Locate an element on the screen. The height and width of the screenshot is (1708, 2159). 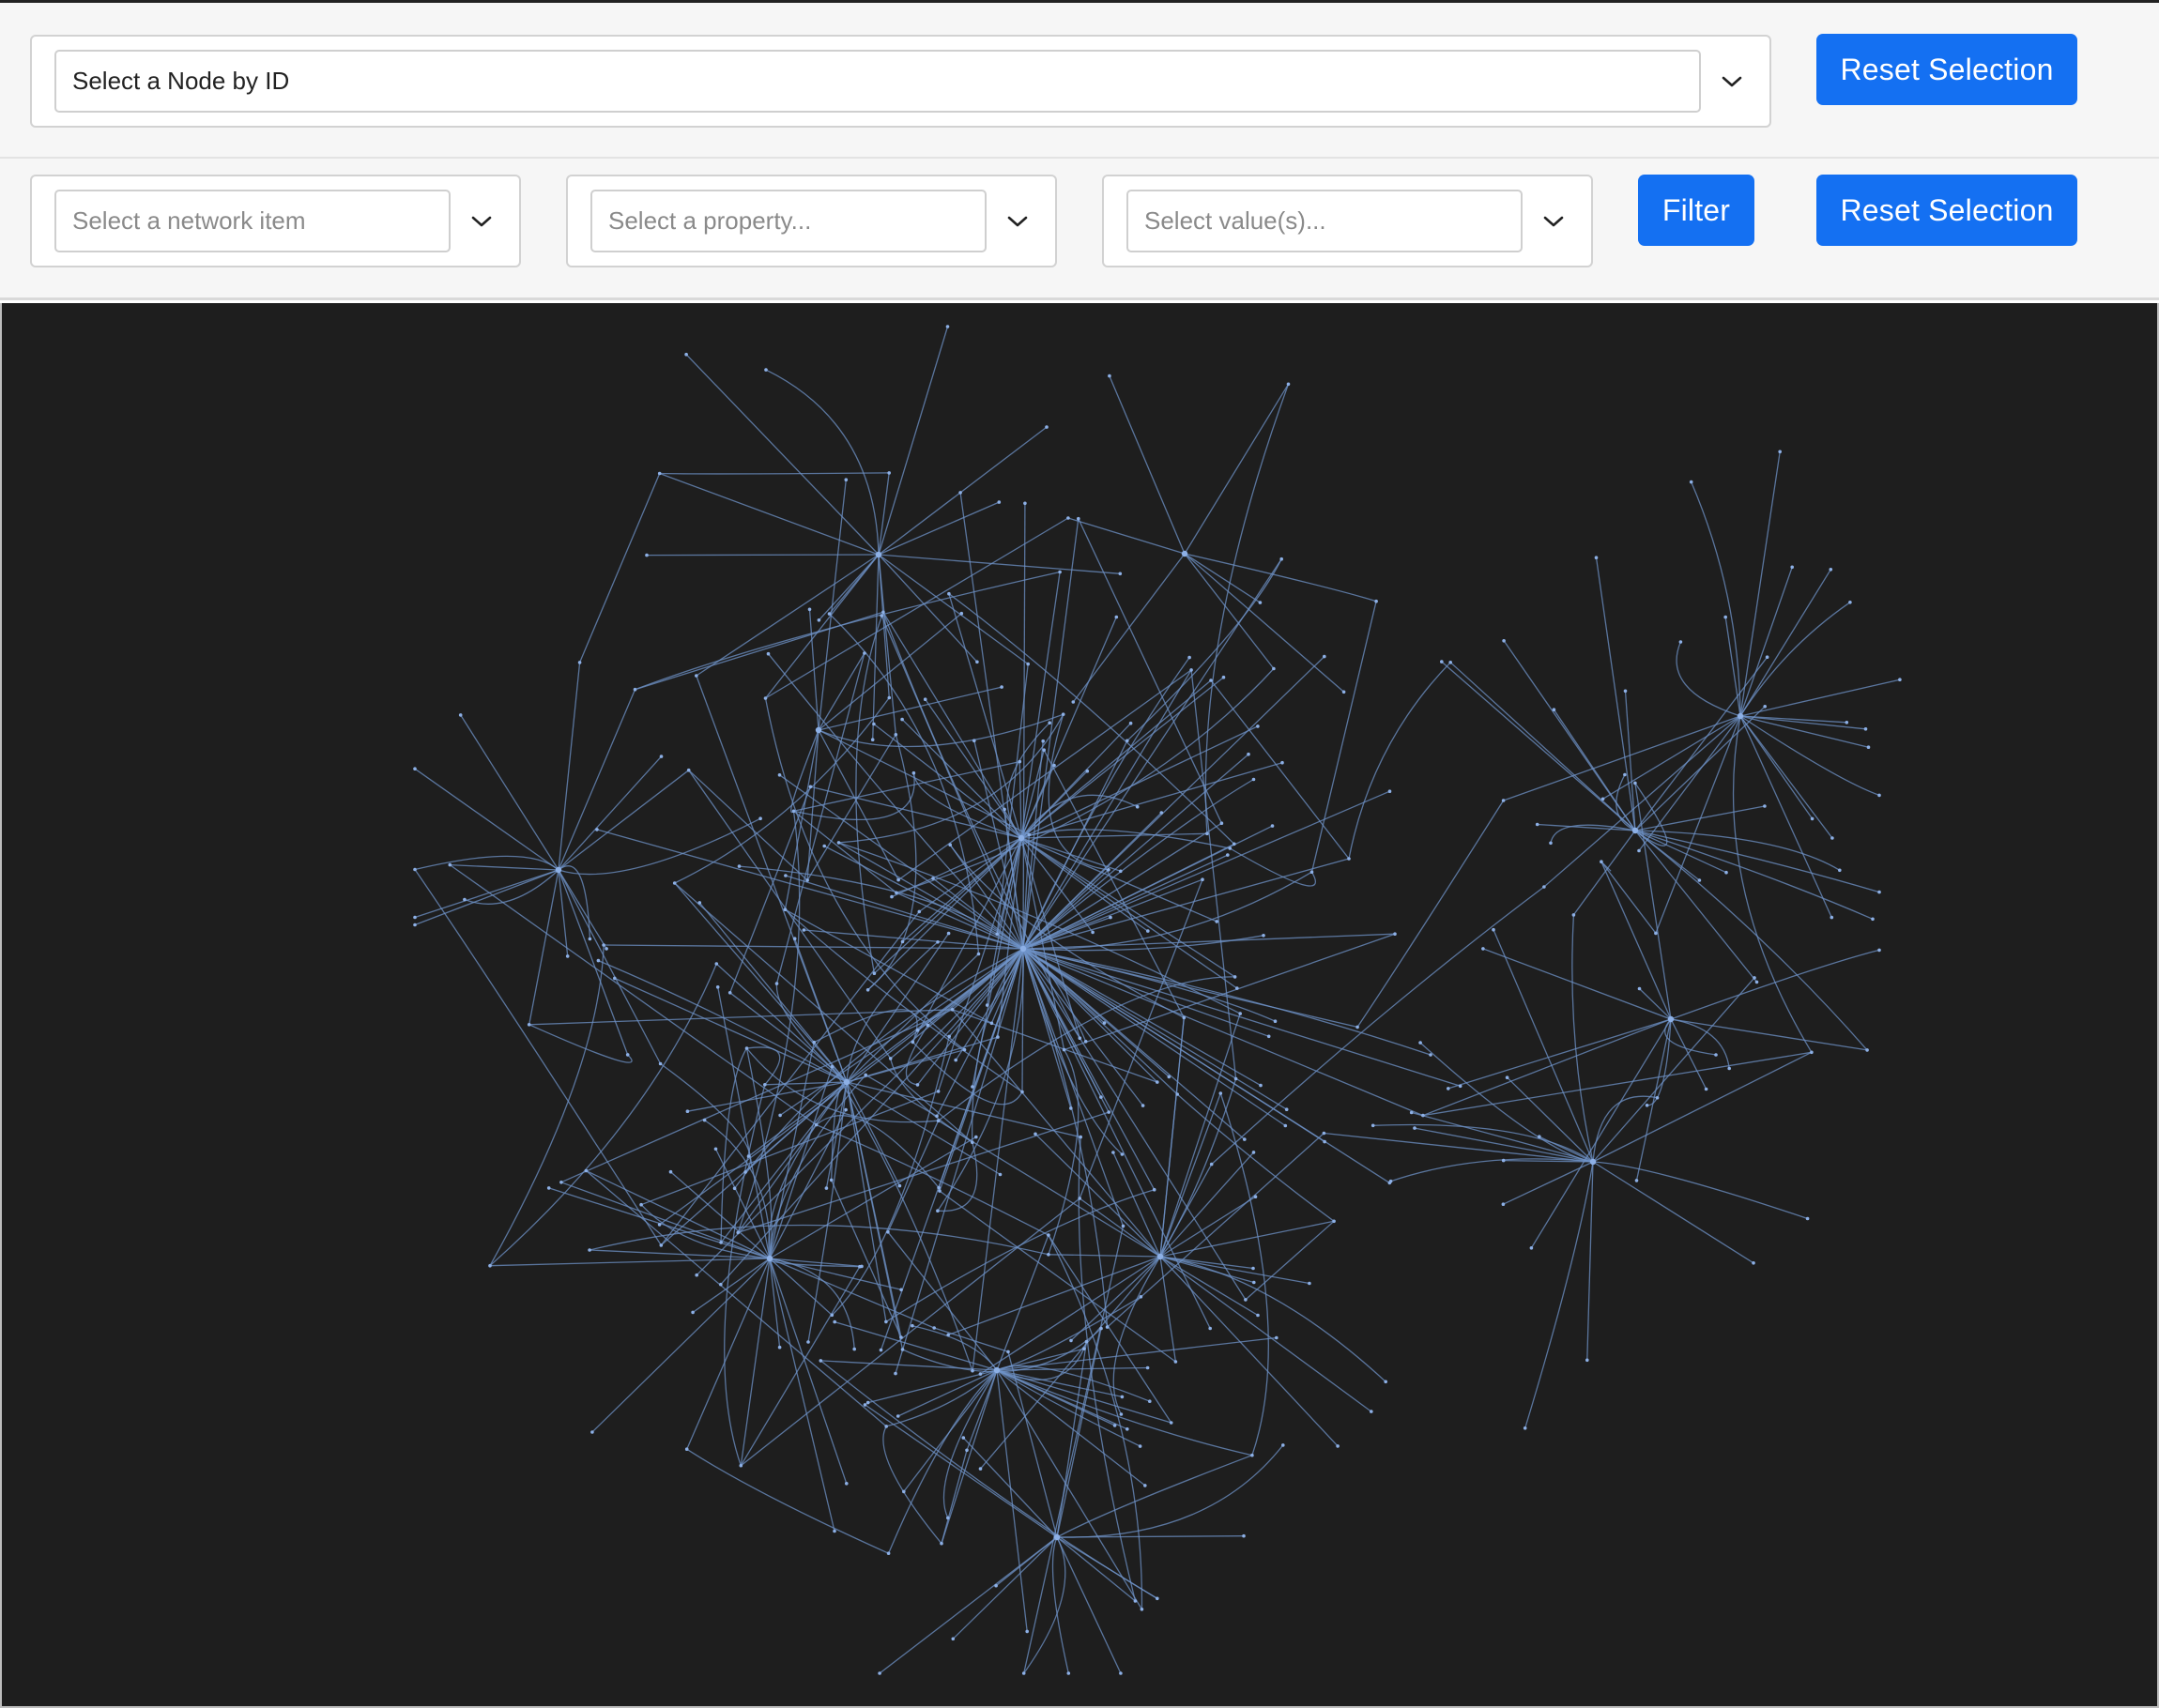
network-item-placeholder: Select a network item is located at coordinates (253, 221).